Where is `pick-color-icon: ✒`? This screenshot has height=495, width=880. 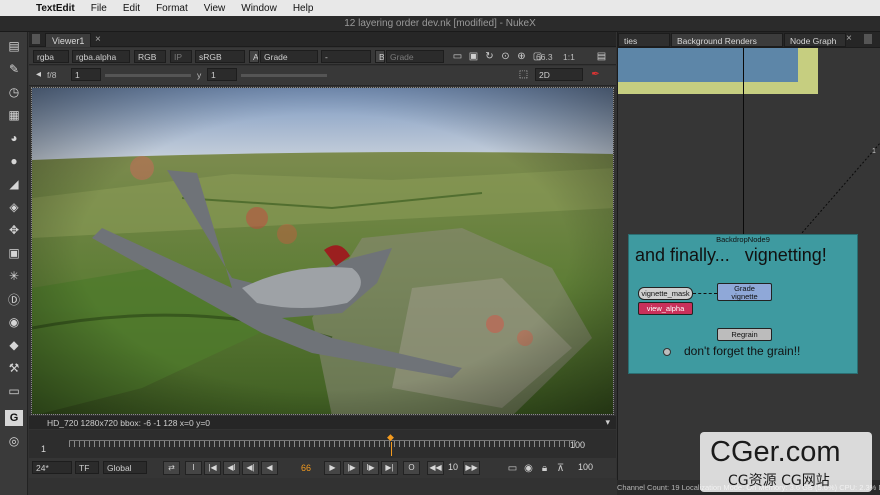 pick-color-icon: ✒ is located at coordinates (595, 74).